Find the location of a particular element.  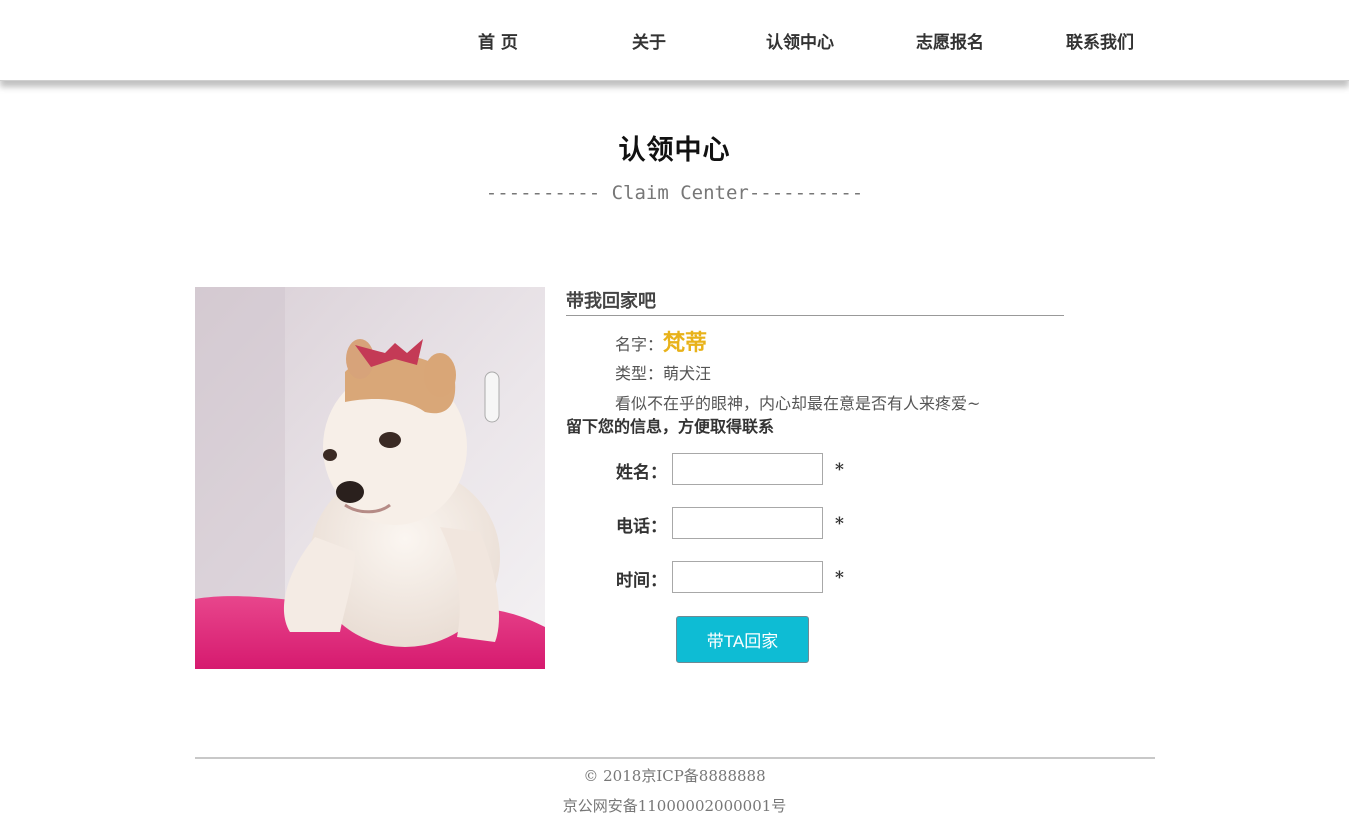

nav-volunteer-signup: 志愿报名 is located at coordinates (950, 40).